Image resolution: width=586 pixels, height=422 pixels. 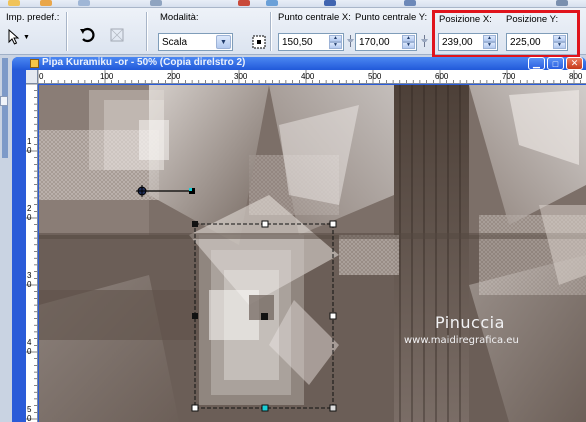 I want to click on watermark-site: www.maidiregrafica.eu, so click(x=461, y=340).